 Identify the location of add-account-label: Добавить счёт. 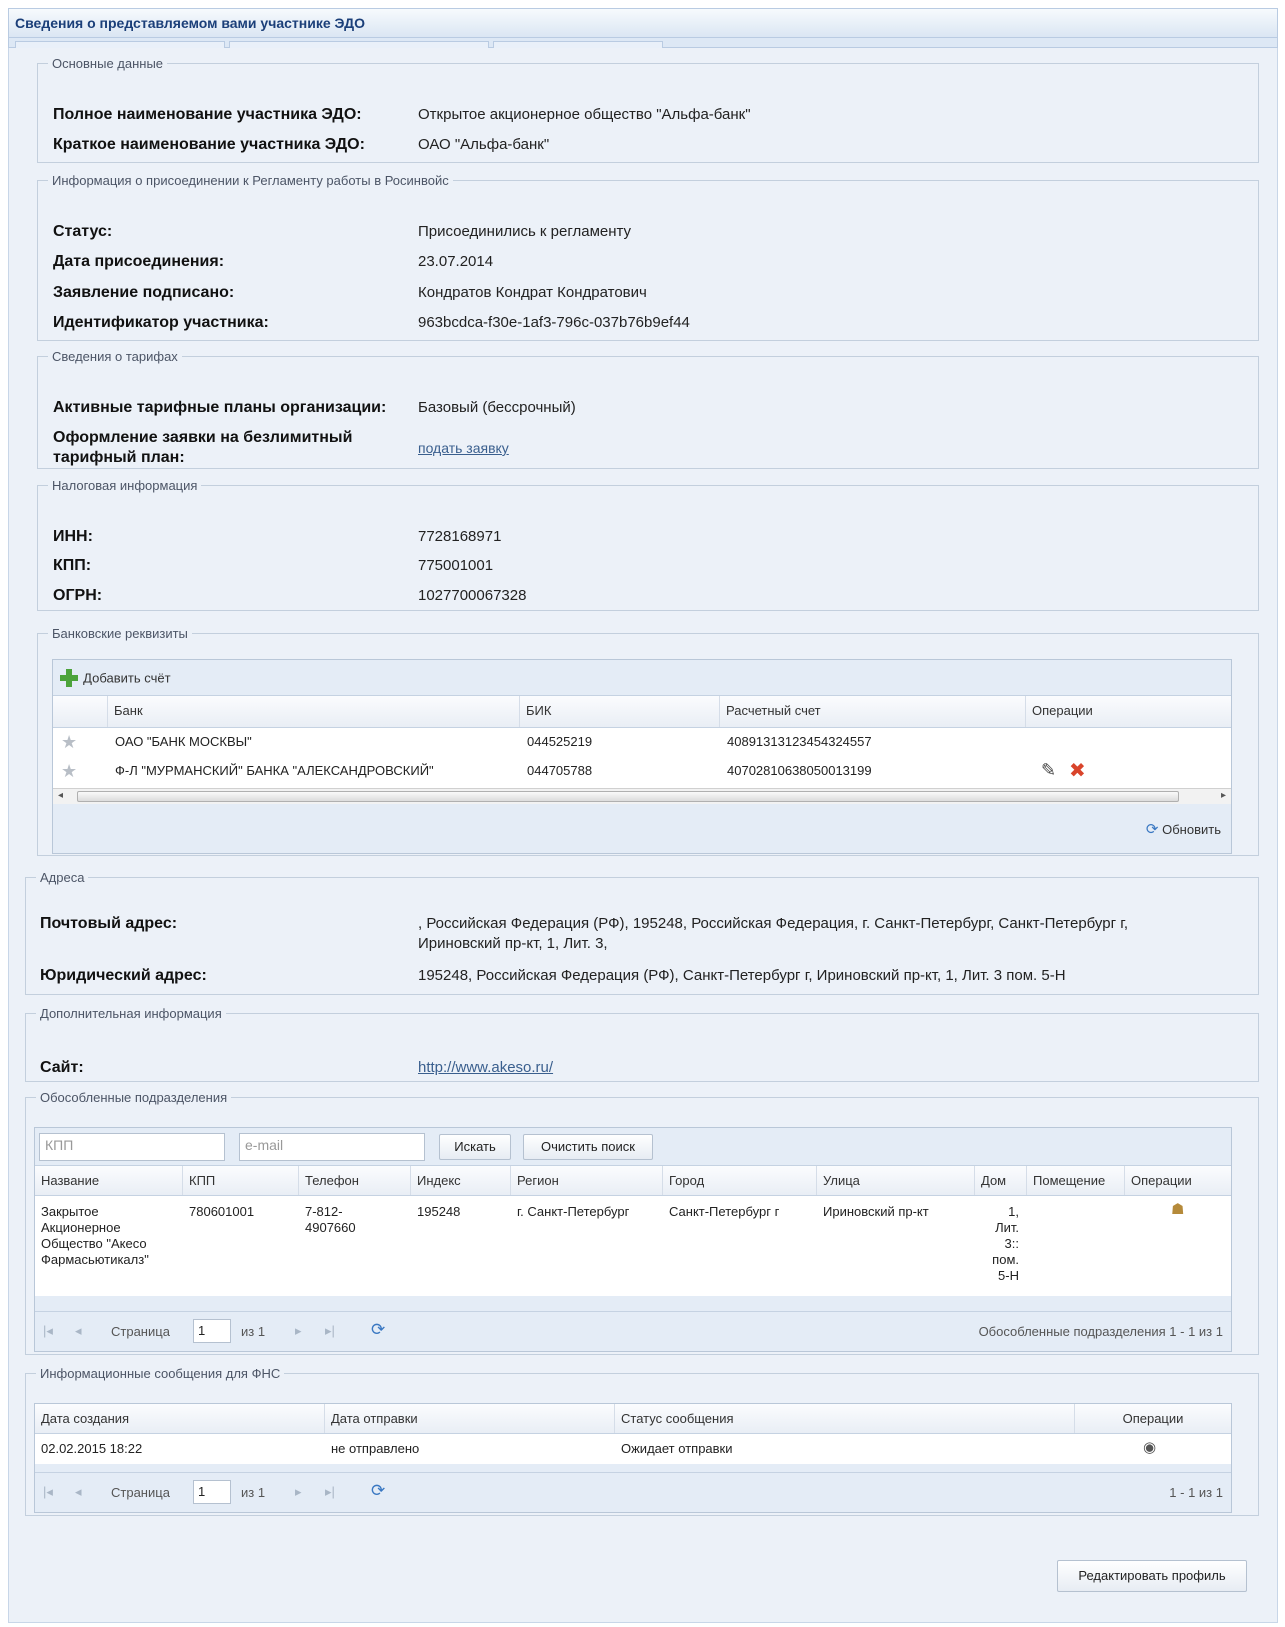
(127, 678).